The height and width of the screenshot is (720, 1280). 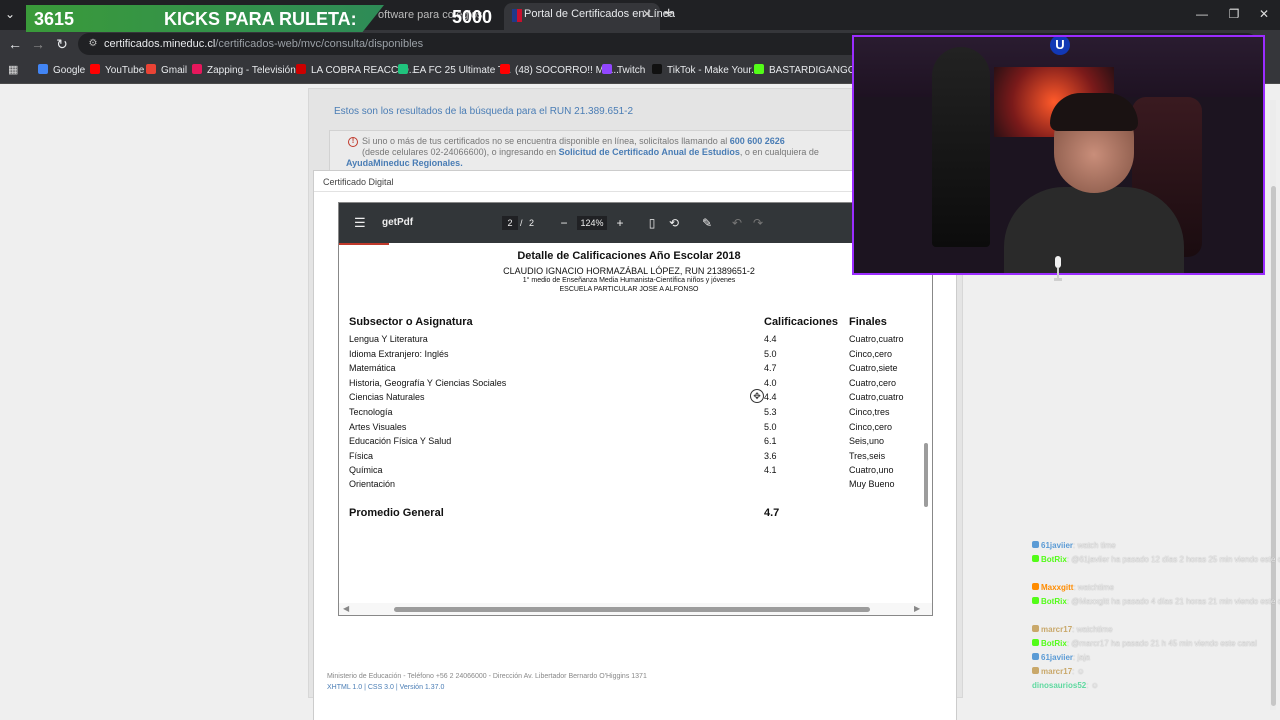 I want to click on pdf-vertical-scrollbar, so click(x=926, y=475).